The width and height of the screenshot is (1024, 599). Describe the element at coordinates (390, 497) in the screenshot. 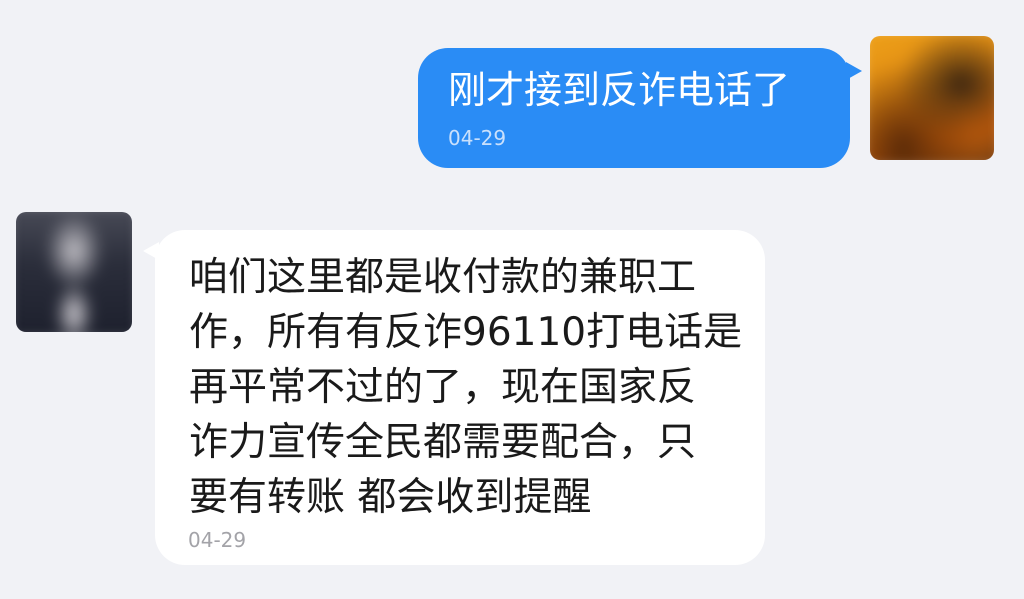

I see `incoming-message-line: 要有转账 都会收到提醒` at that location.